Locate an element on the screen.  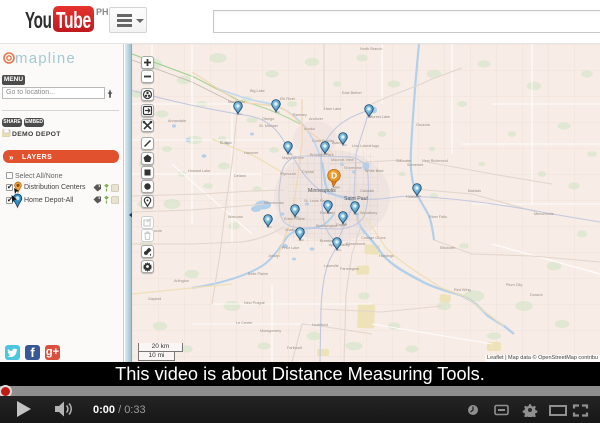
svg-text: Ham Lake is located at coordinates (332, 109).